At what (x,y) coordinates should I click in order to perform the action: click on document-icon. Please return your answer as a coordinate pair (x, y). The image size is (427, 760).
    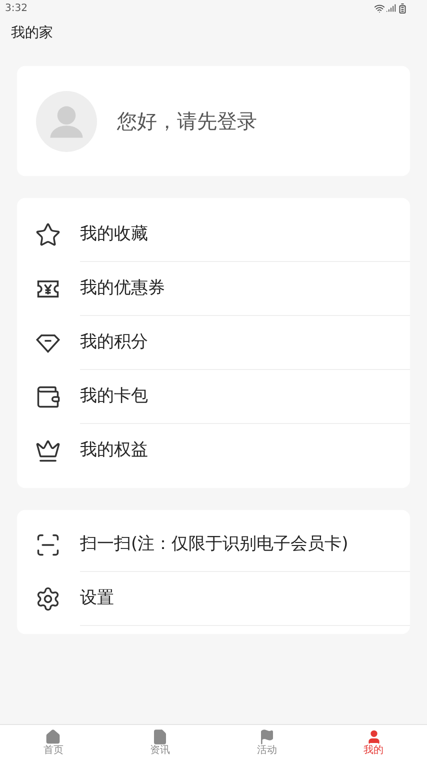
    Looking at the image, I should click on (160, 737).